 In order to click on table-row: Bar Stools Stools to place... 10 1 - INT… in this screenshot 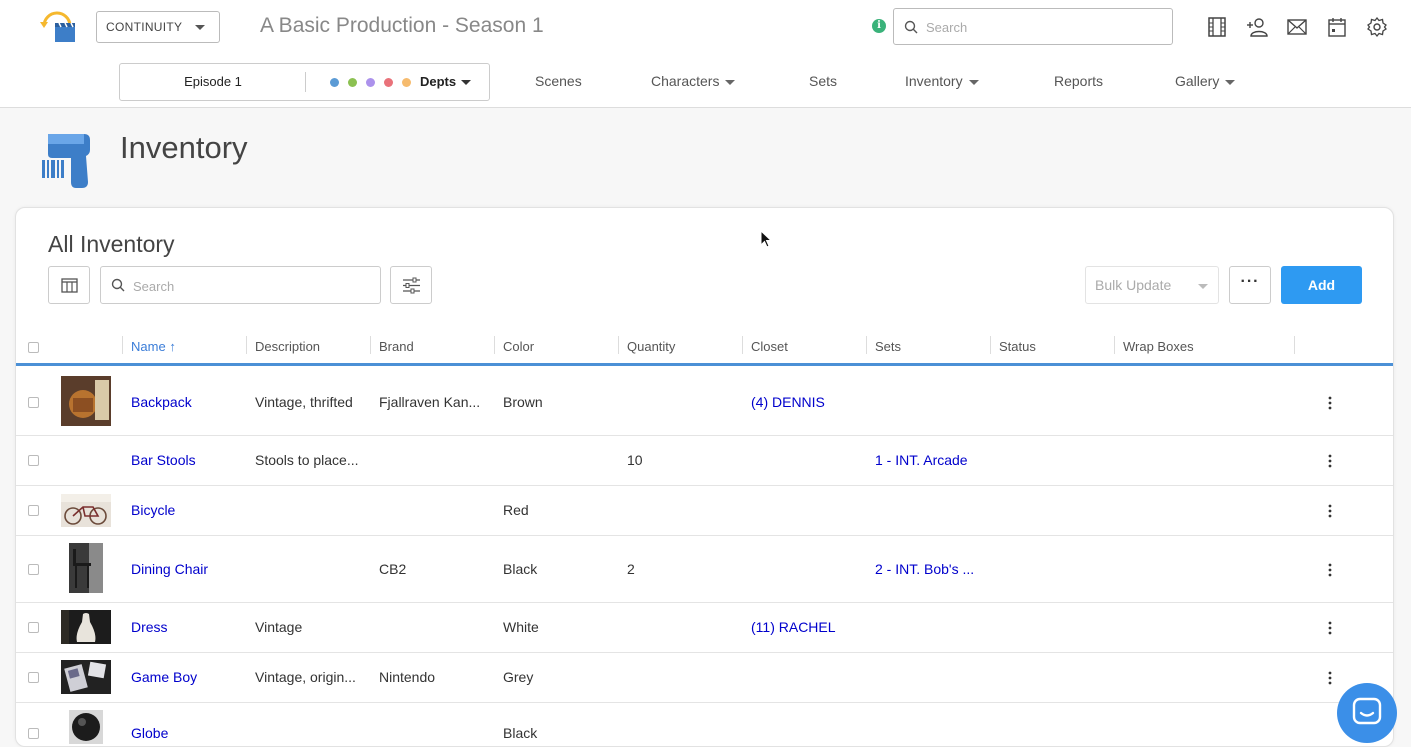, I will do `click(704, 461)`.